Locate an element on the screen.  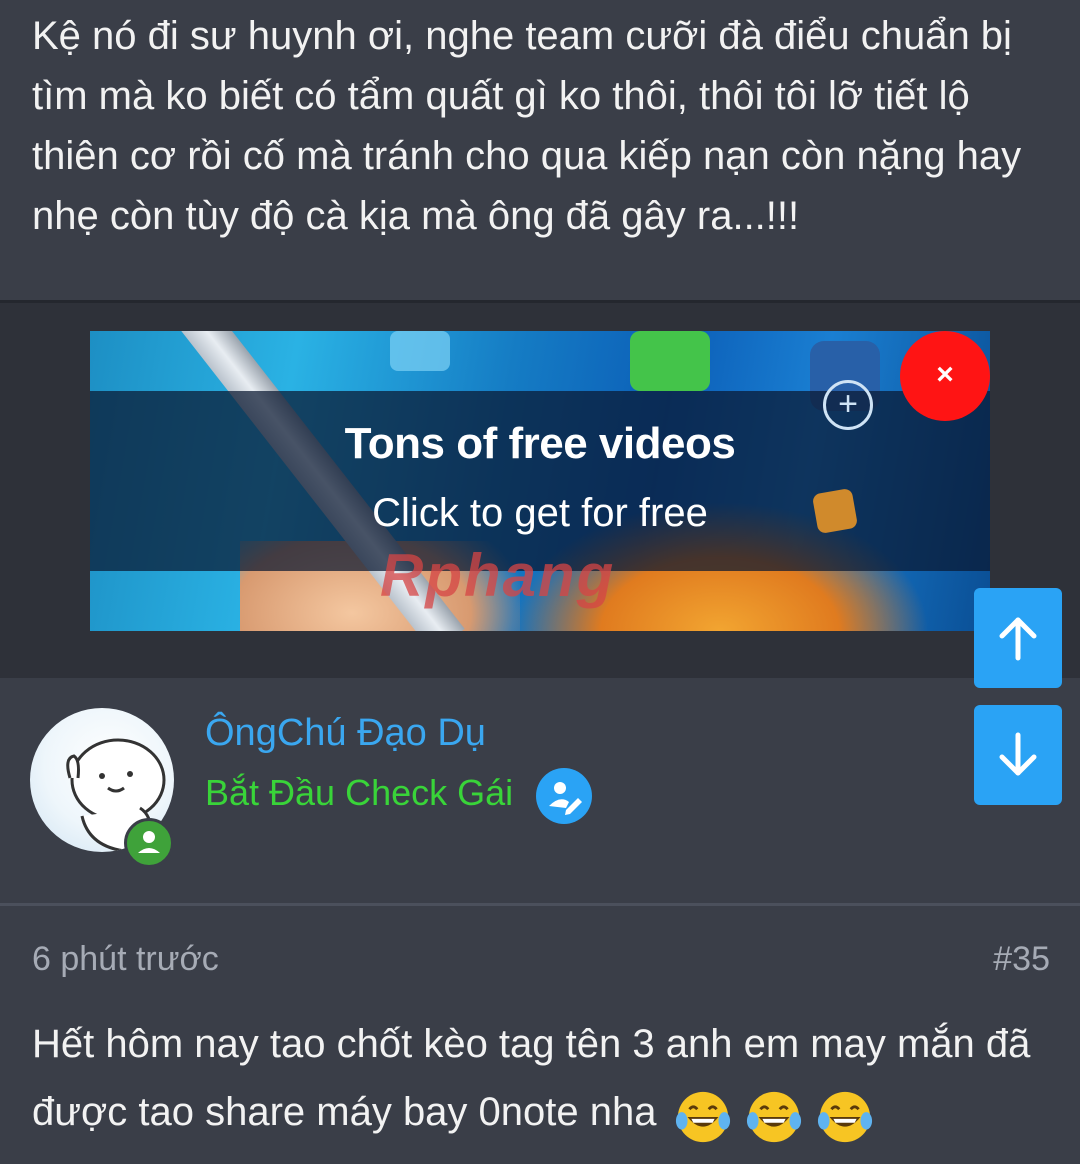
ad-subtitle: Click to get for free is located at coordinates (540, 513).